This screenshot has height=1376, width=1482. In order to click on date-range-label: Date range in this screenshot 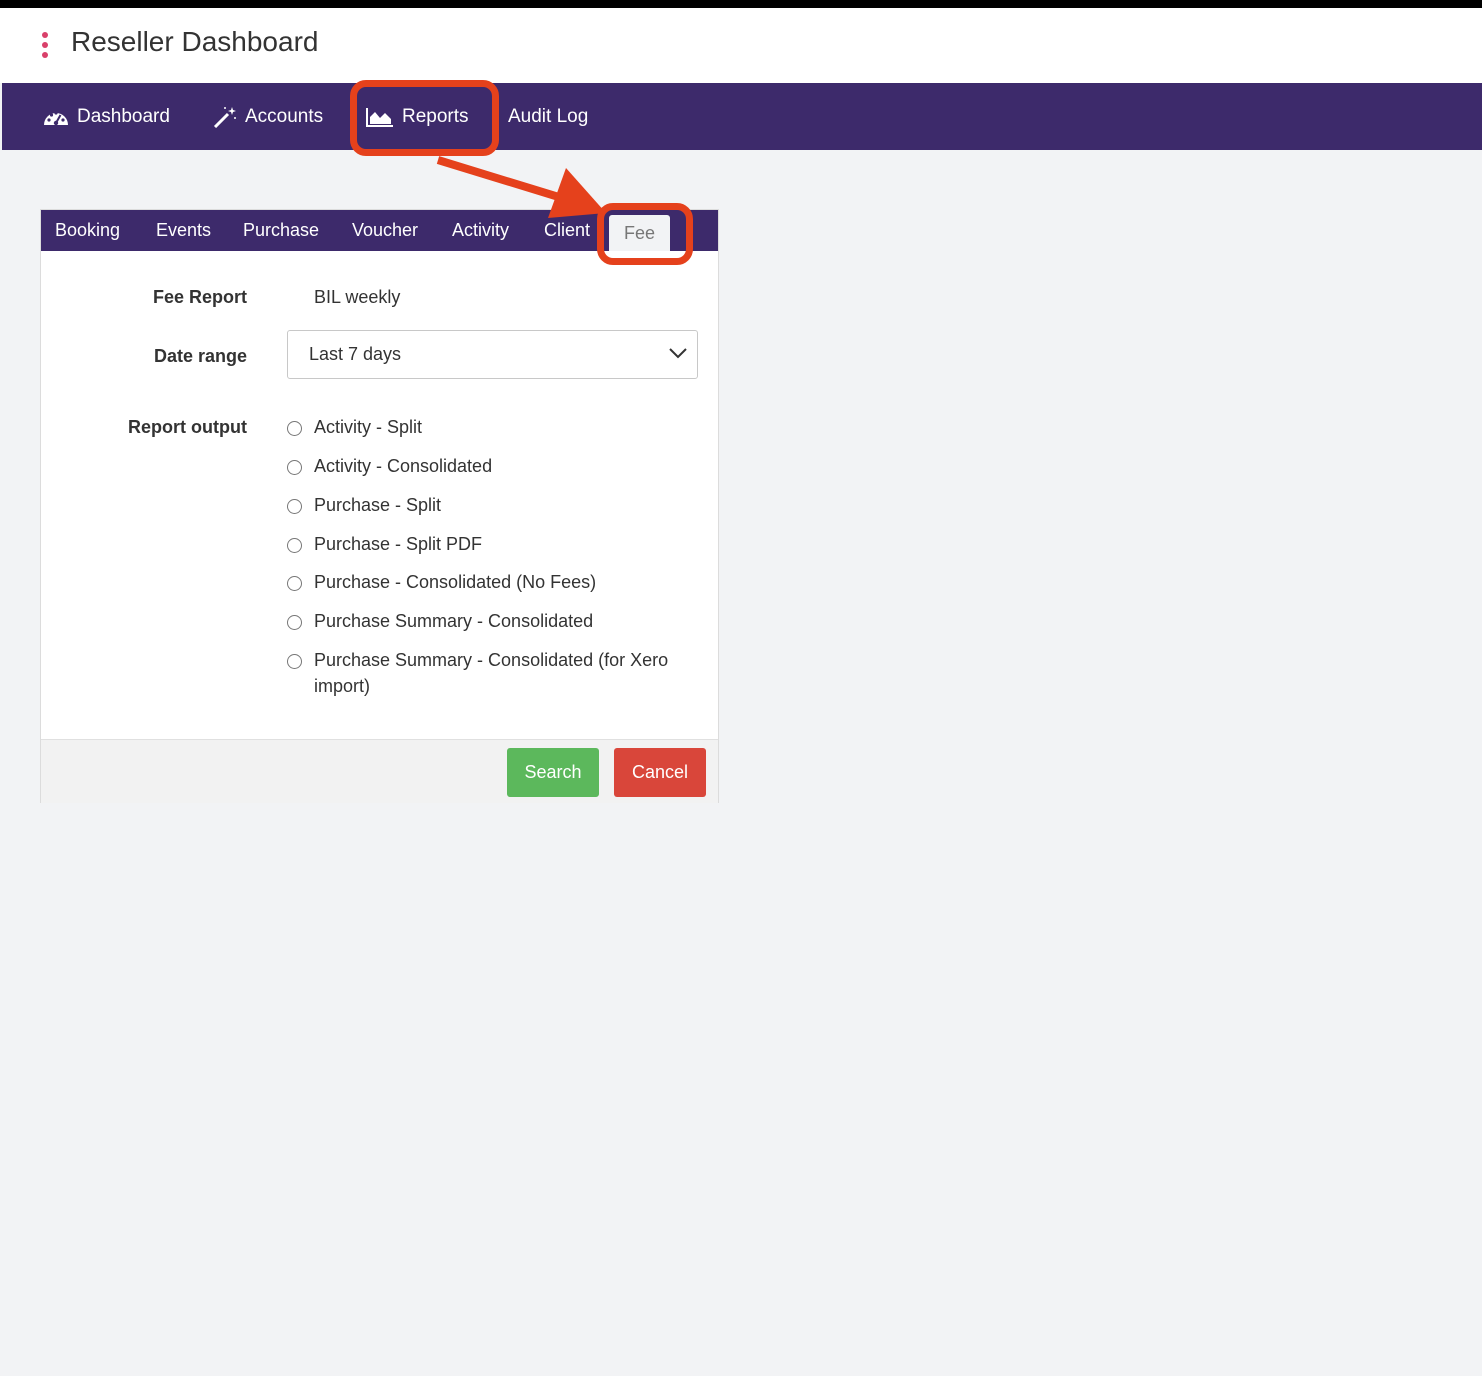, I will do `click(200, 356)`.